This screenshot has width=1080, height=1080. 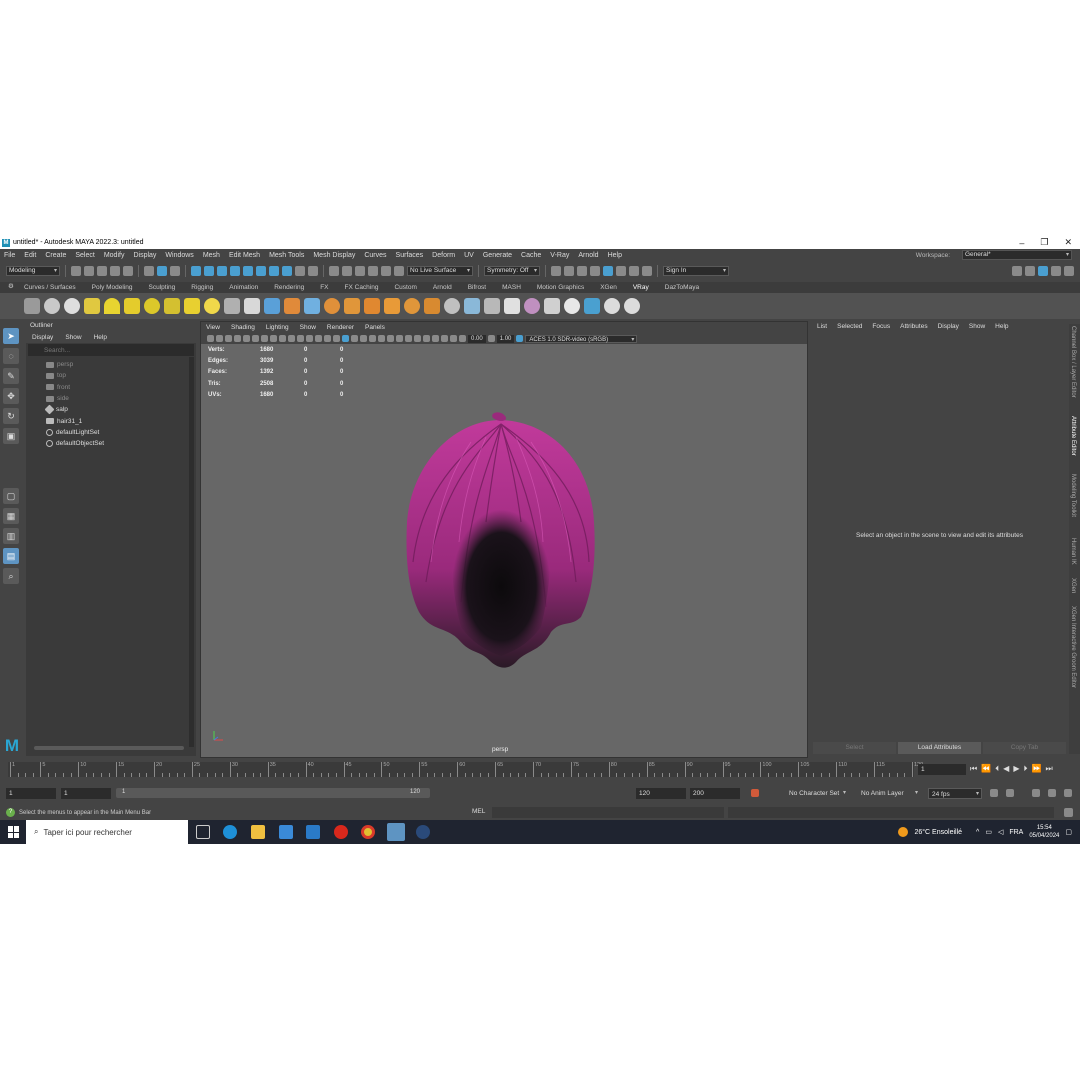 What do you see at coordinates (347, 271) in the screenshot?
I see `snap-curve-icon` at bounding box center [347, 271].